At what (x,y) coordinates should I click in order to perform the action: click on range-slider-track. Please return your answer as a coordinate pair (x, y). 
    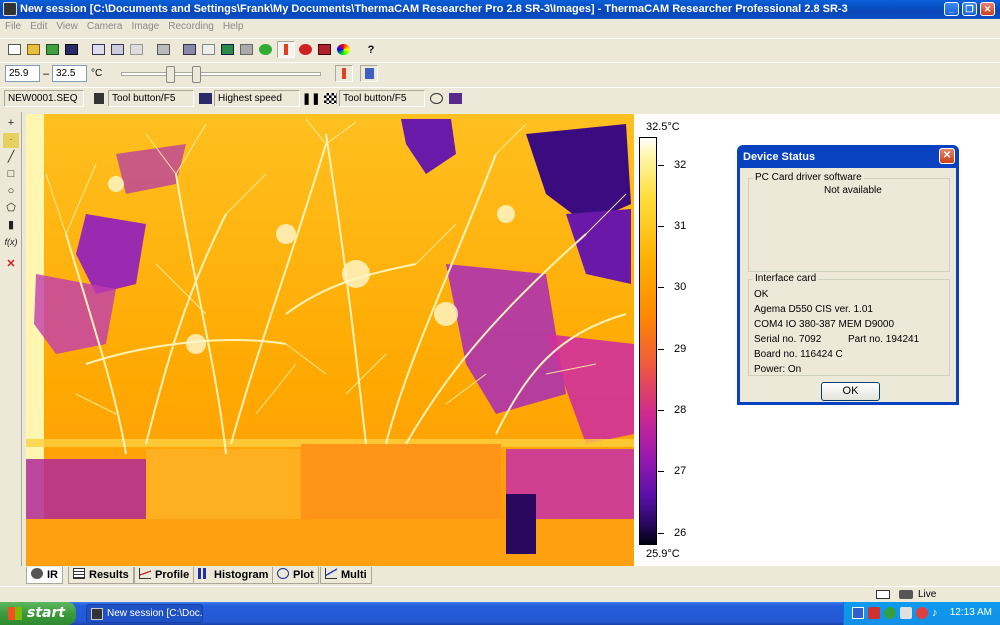
    Looking at the image, I should click on (221, 74).